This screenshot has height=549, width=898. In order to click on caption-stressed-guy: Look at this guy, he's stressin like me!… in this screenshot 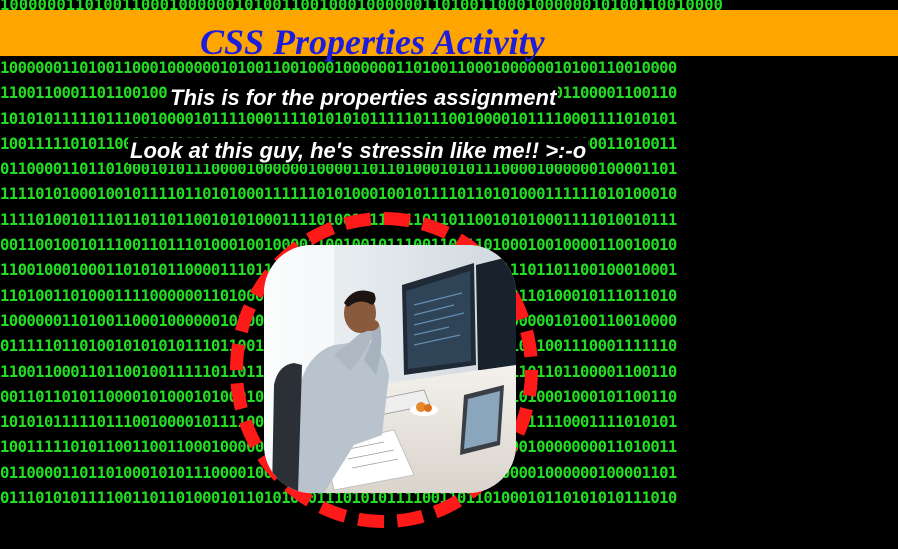, I will do `click(358, 151)`.